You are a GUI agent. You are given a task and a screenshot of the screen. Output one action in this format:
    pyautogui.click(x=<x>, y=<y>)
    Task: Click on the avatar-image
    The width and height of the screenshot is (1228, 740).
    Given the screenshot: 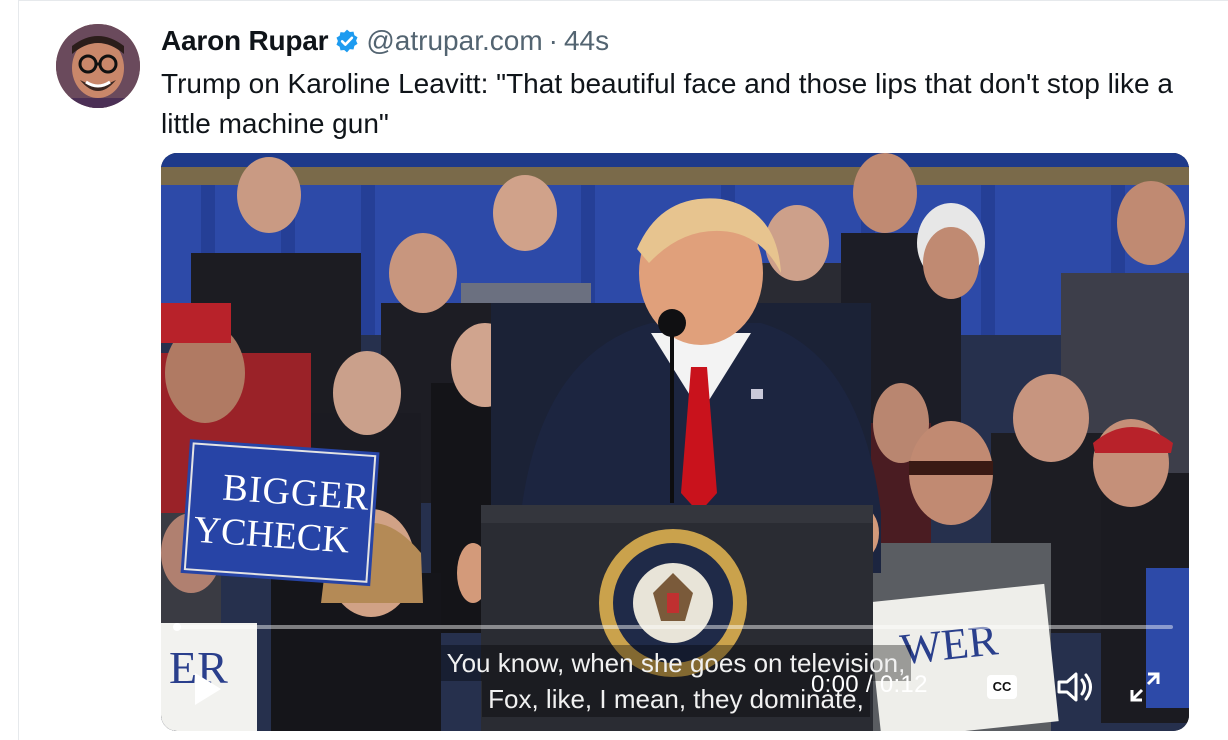 What is the action you would take?
    pyautogui.click(x=98, y=66)
    